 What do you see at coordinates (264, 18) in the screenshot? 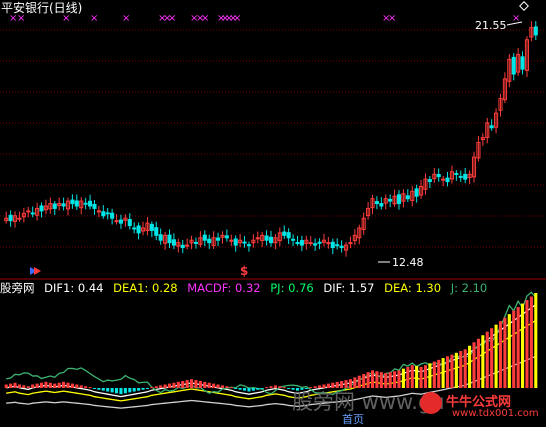
I see `x-signal-markers: × × × × × ××× ××× ××××× ×× ×` at bounding box center [264, 18].